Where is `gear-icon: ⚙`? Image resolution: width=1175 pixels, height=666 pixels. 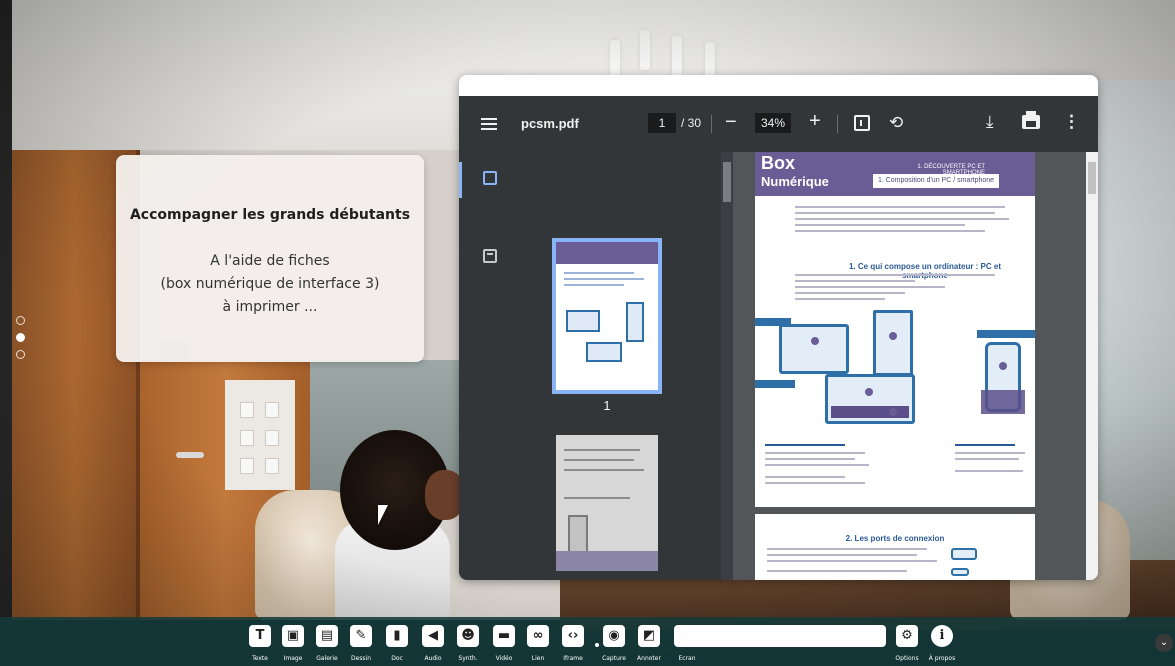 gear-icon: ⚙ is located at coordinates (907, 635).